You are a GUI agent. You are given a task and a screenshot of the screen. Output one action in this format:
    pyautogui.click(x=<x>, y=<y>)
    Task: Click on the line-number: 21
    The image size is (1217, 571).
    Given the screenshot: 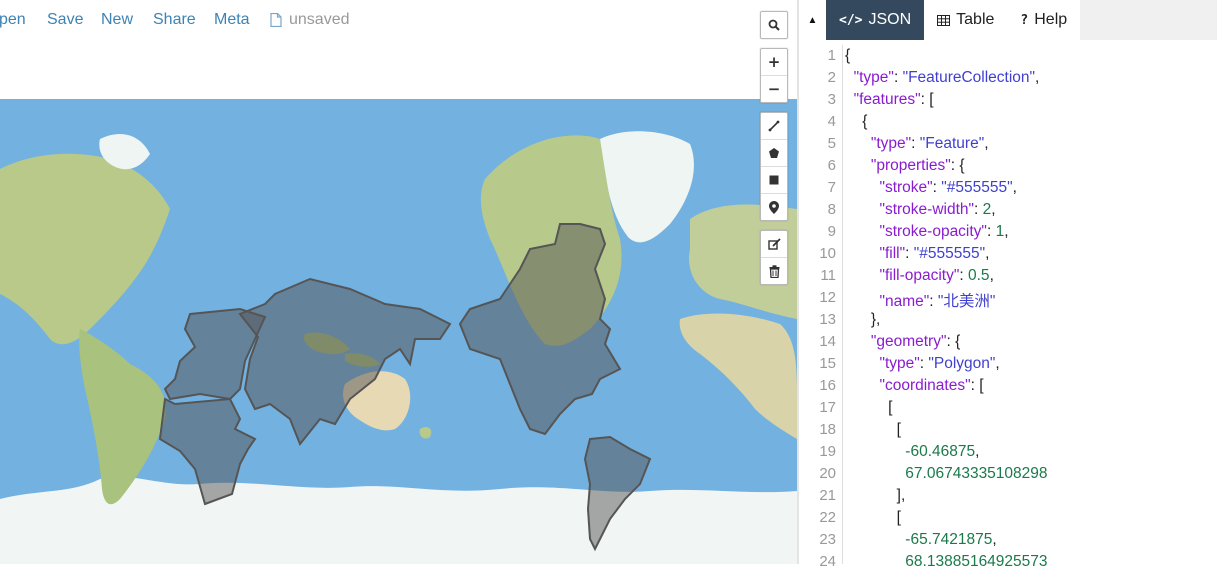 What is the action you would take?
    pyautogui.click(x=827, y=495)
    